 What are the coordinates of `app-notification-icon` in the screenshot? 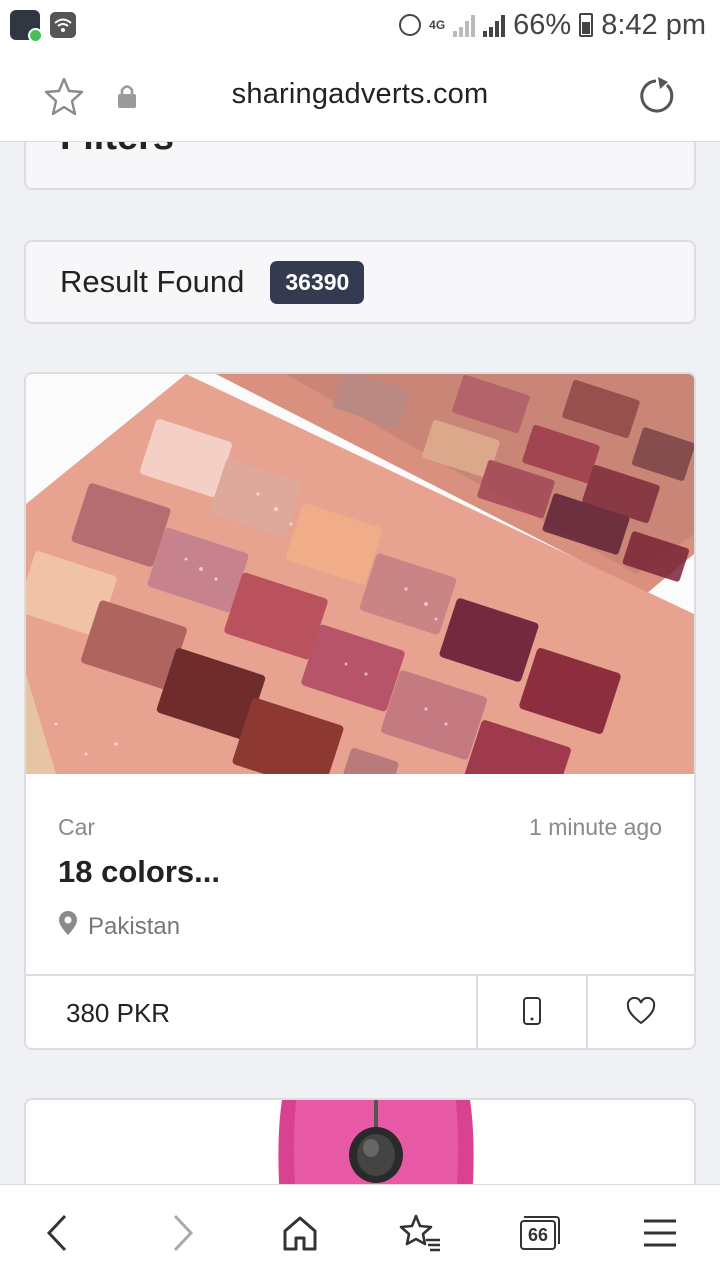 It's located at (26, 26).